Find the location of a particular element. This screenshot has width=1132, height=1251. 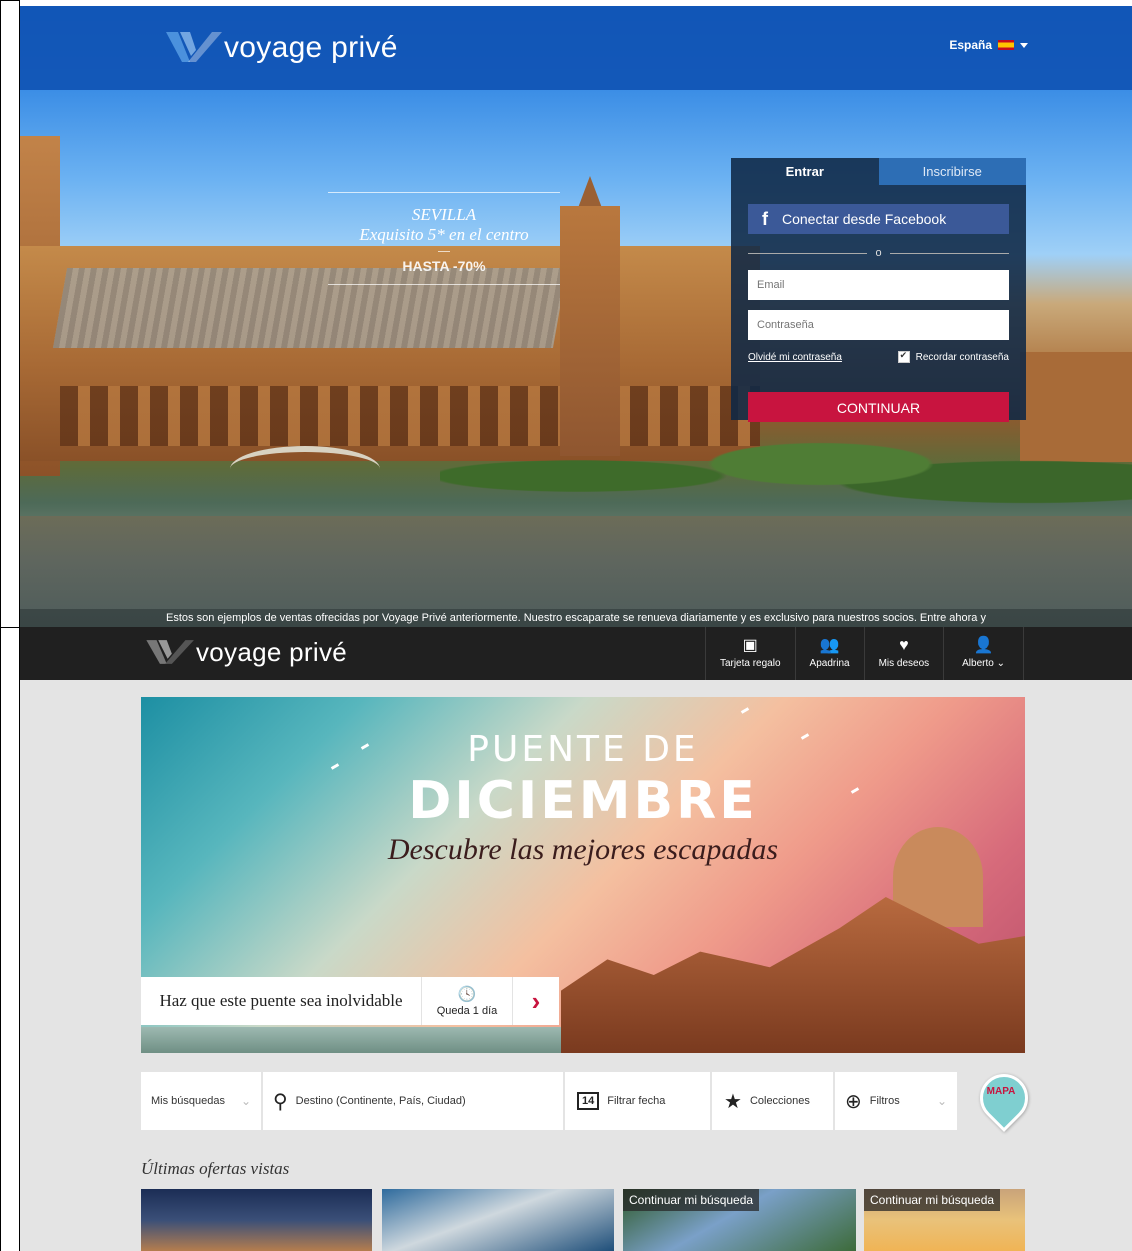

remember-checkbox is located at coordinates (903, 356).